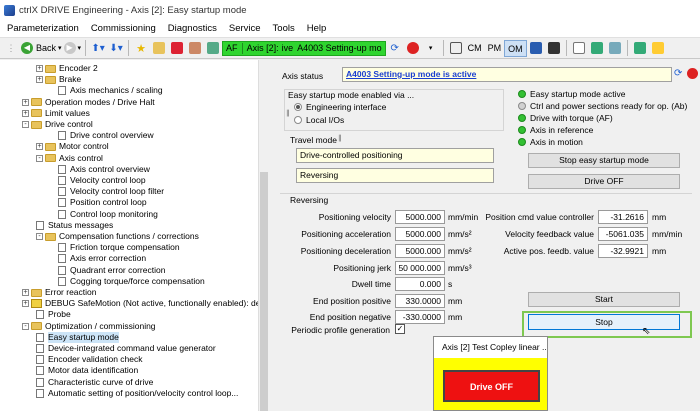 This screenshot has width=700, height=411. What do you see at coordinates (615, 48) in the screenshot?
I see `download-icon` at bounding box center [615, 48].